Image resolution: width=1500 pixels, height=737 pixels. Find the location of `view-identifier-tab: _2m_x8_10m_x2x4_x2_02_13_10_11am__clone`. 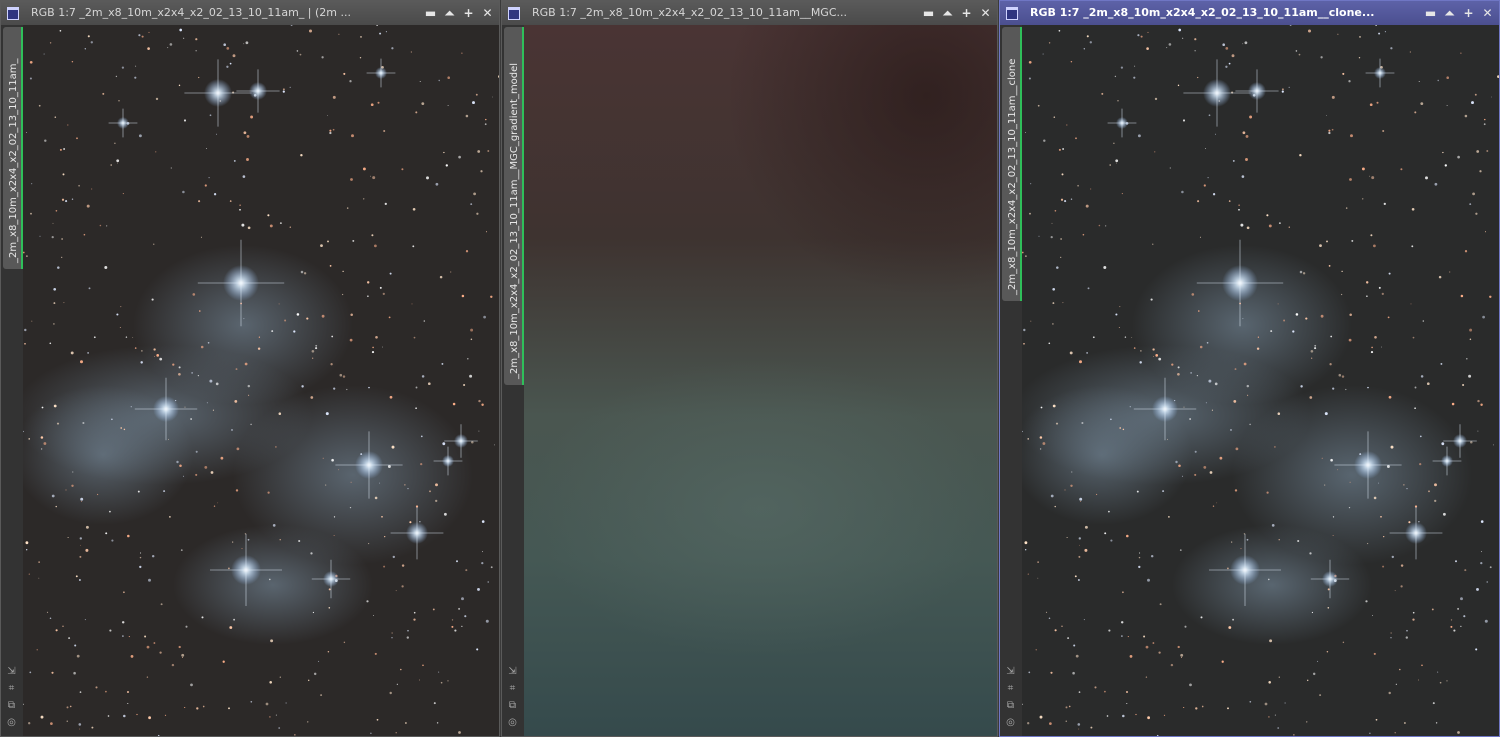

view-identifier-tab: _2m_x8_10m_x2x4_x2_02_13_10_11am__clone is located at coordinates (1012, 164).